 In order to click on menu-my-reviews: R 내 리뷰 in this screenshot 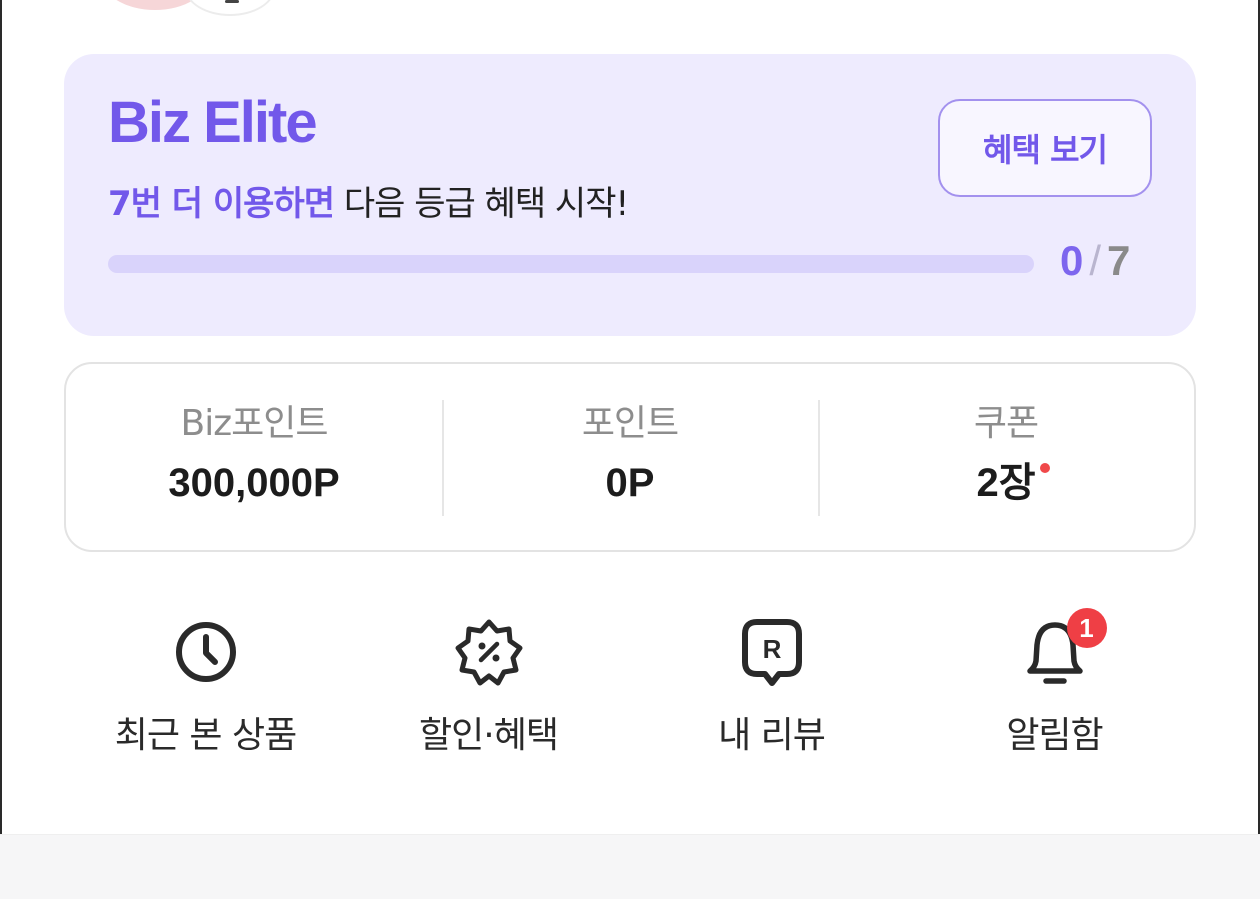, I will do `click(771, 692)`.